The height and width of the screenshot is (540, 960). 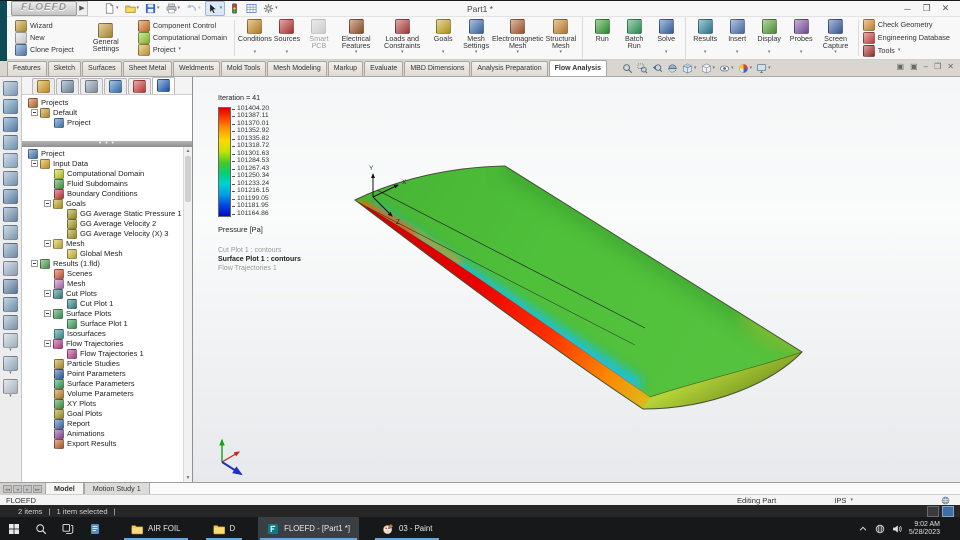 What do you see at coordinates (234, 8) in the screenshot?
I see `quick-access-button` at bounding box center [234, 8].